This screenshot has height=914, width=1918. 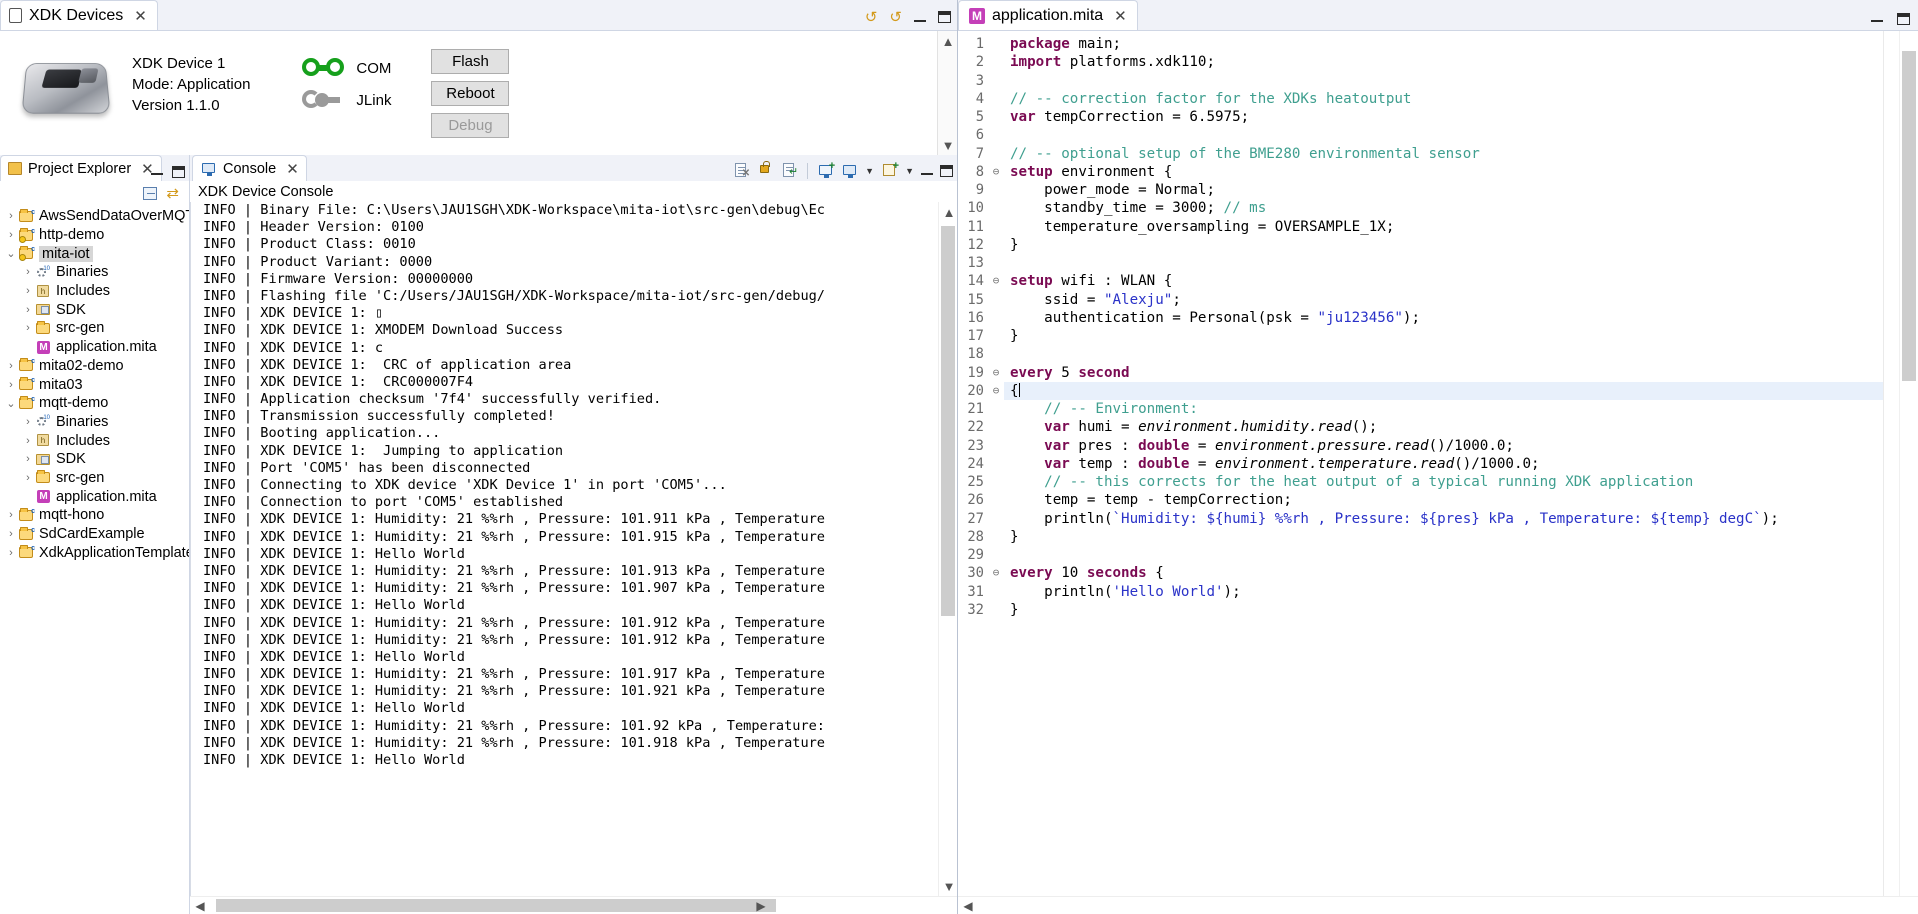 I want to click on code-line: package main;, so click(x=1443, y=44).